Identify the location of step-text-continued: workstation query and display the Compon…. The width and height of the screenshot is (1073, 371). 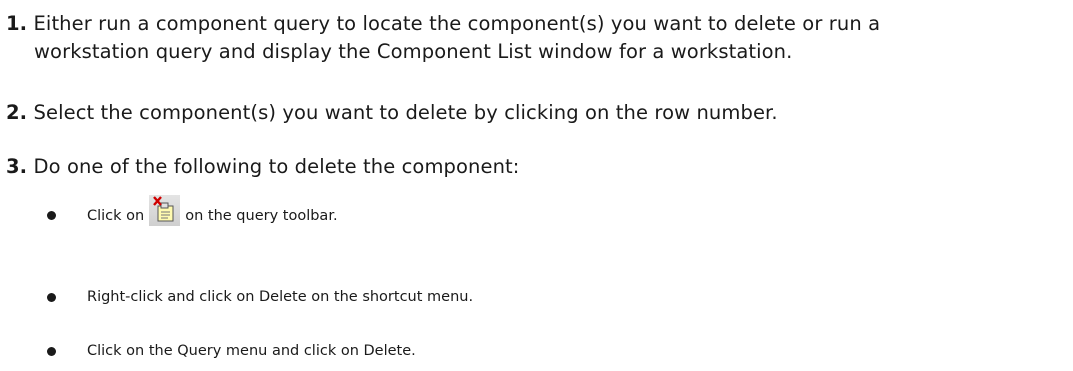
(413, 51).